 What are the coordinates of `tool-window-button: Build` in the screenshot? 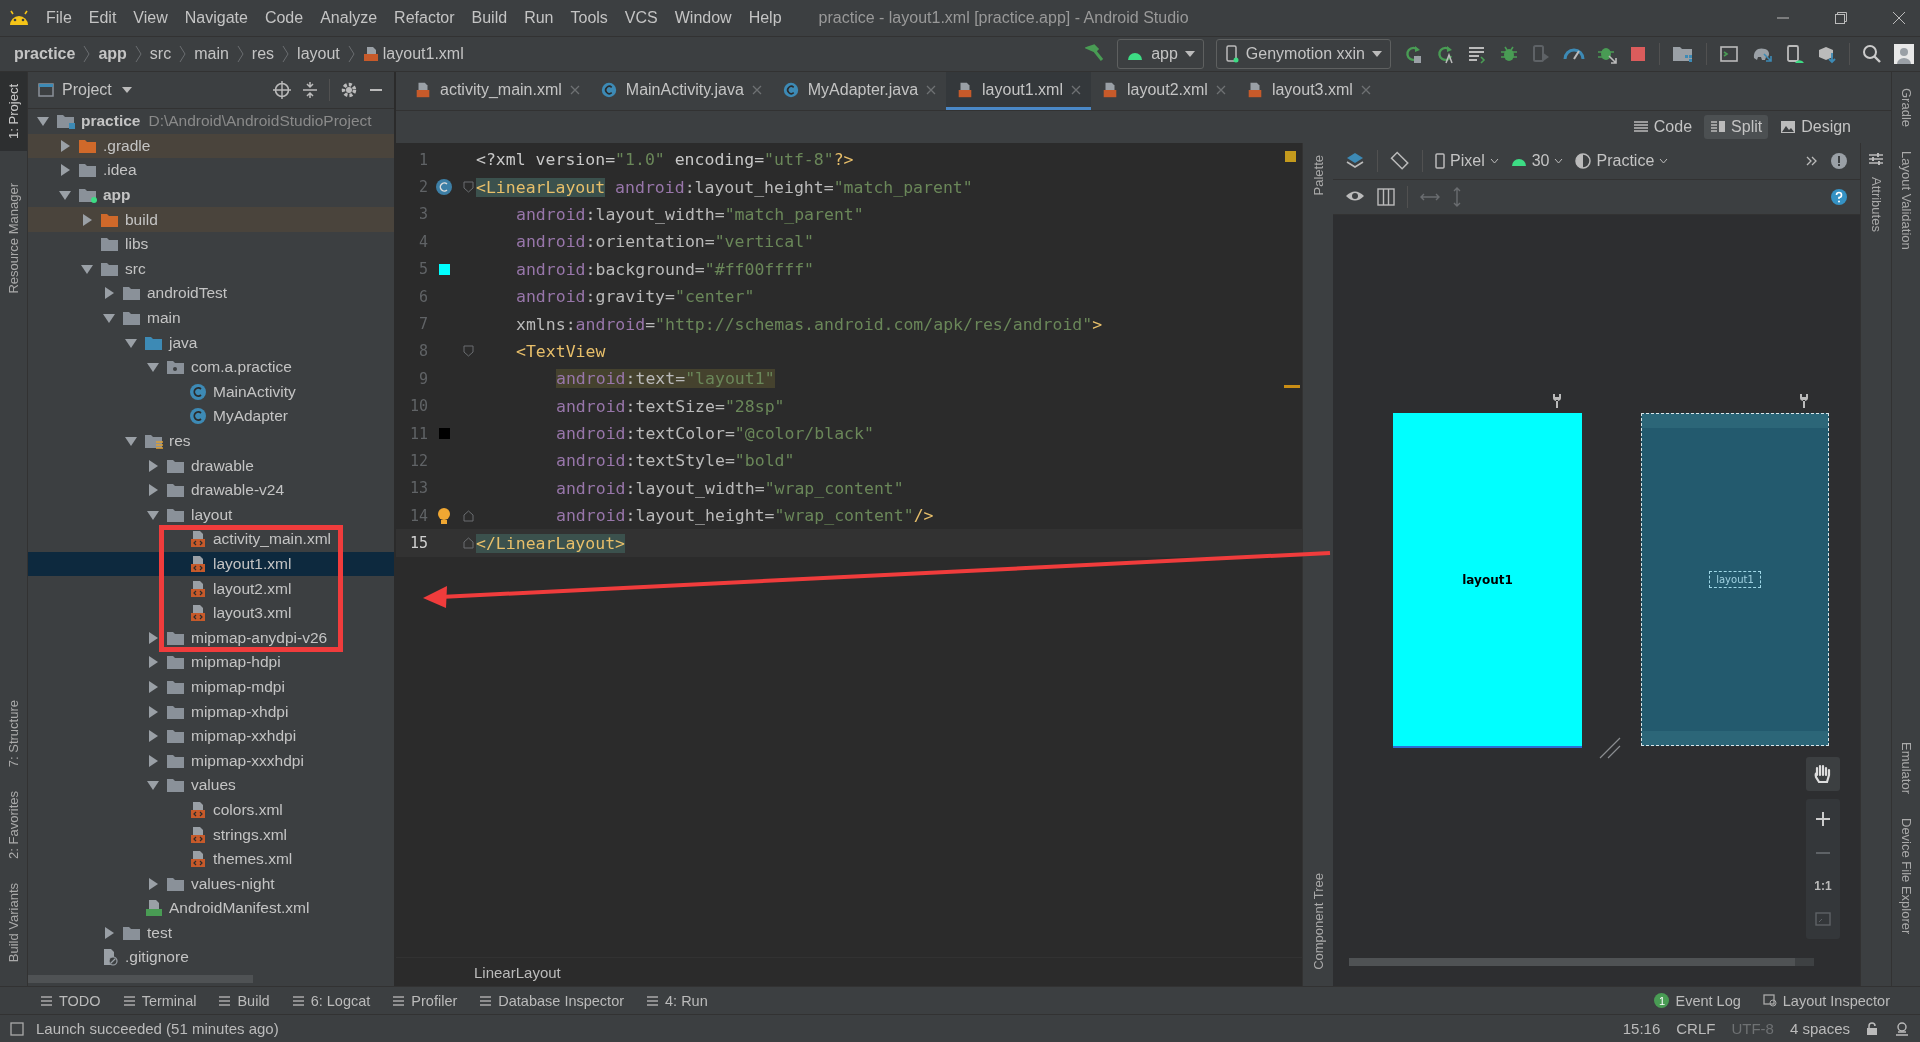 It's located at (244, 1000).